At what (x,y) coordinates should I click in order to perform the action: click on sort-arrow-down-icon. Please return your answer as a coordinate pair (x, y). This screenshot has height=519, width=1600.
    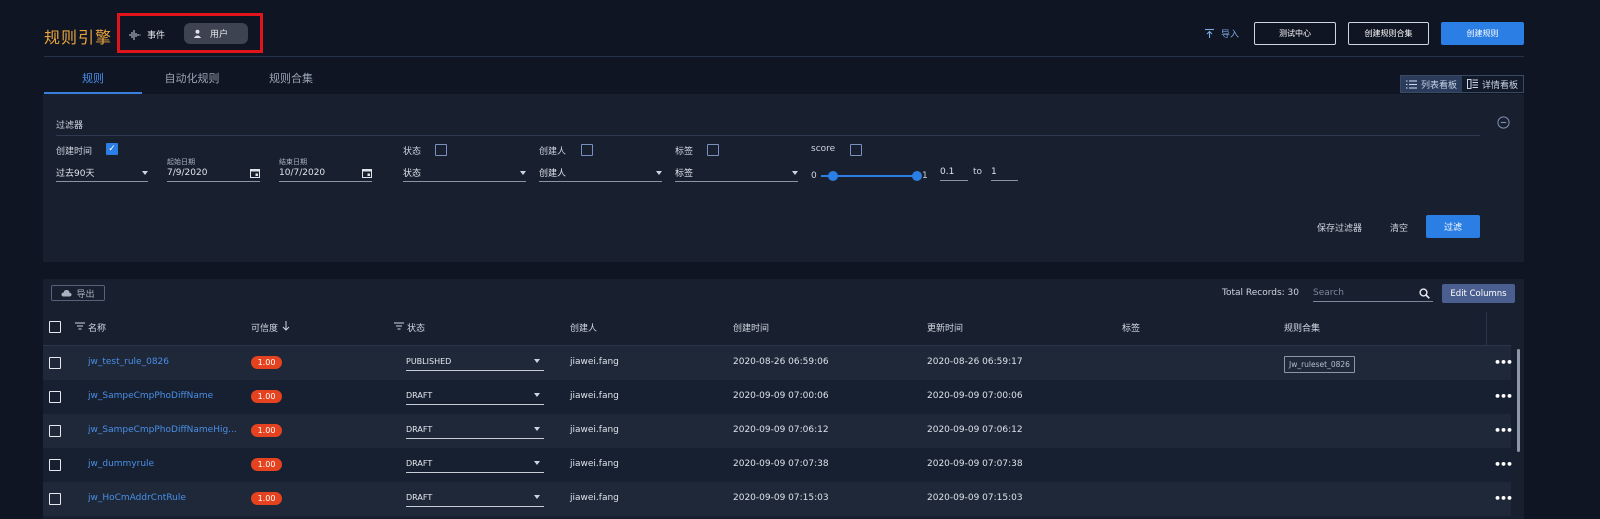
    Looking at the image, I should click on (286, 327).